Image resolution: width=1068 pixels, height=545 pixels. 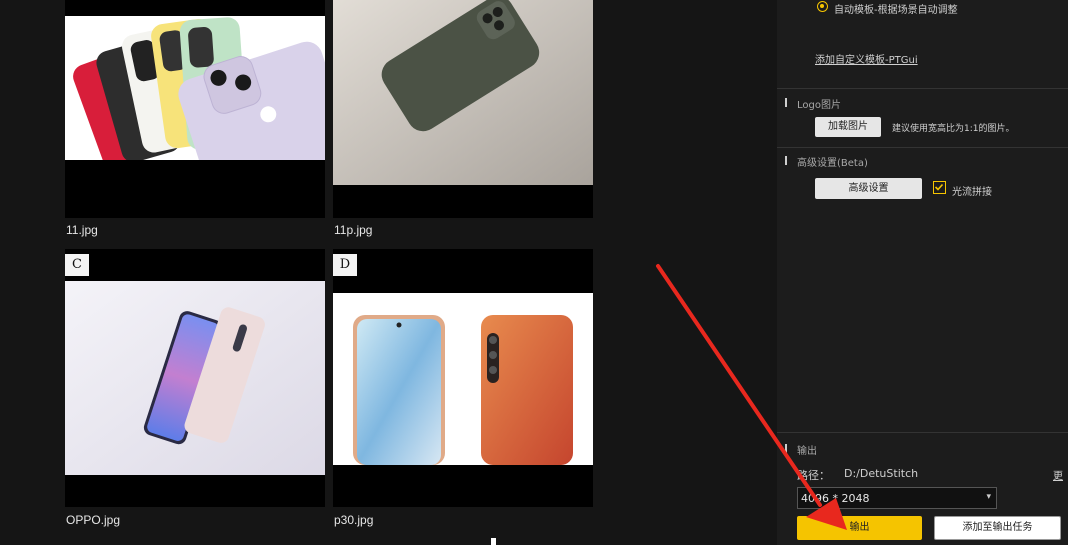 I want to click on add-to-output-task-button: 添加至输出任务, so click(x=997, y=528).